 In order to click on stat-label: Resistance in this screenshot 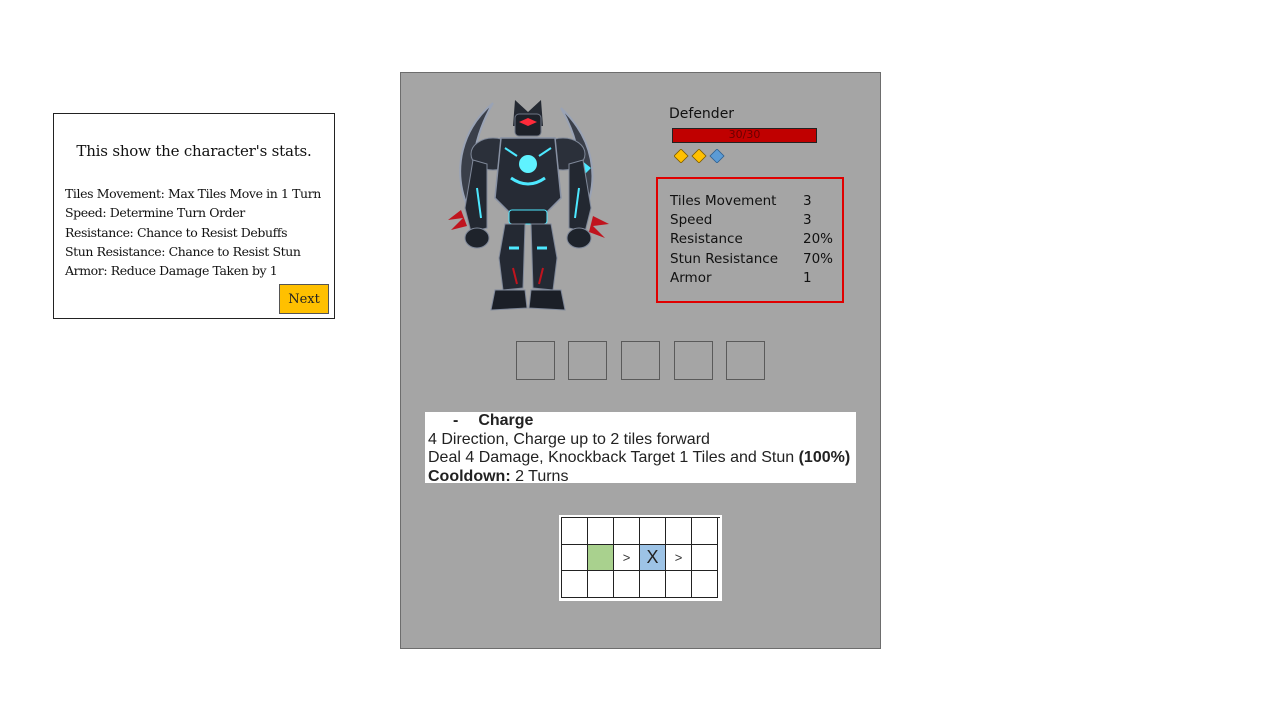, I will do `click(706, 239)`.